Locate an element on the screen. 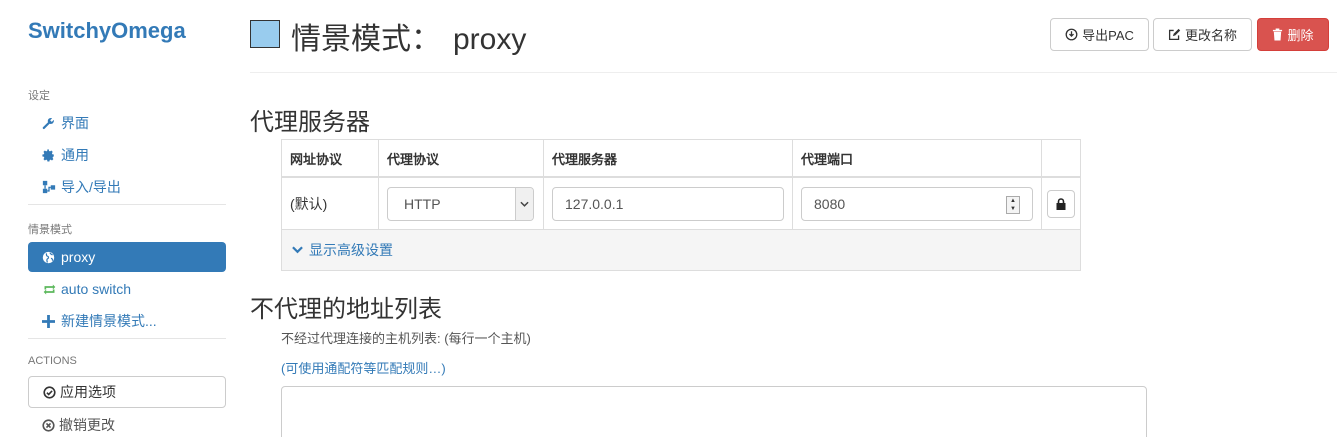 This screenshot has width=1337, height=437. rename-button: 更改名称 is located at coordinates (1202, 34).